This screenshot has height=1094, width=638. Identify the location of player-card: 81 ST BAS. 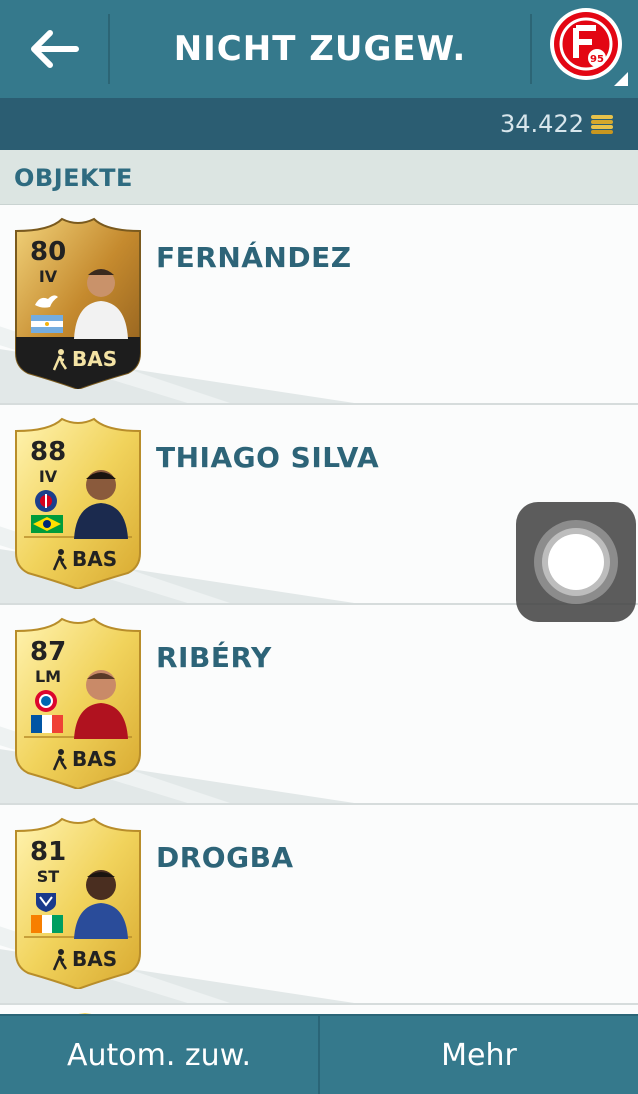
(78, 904).